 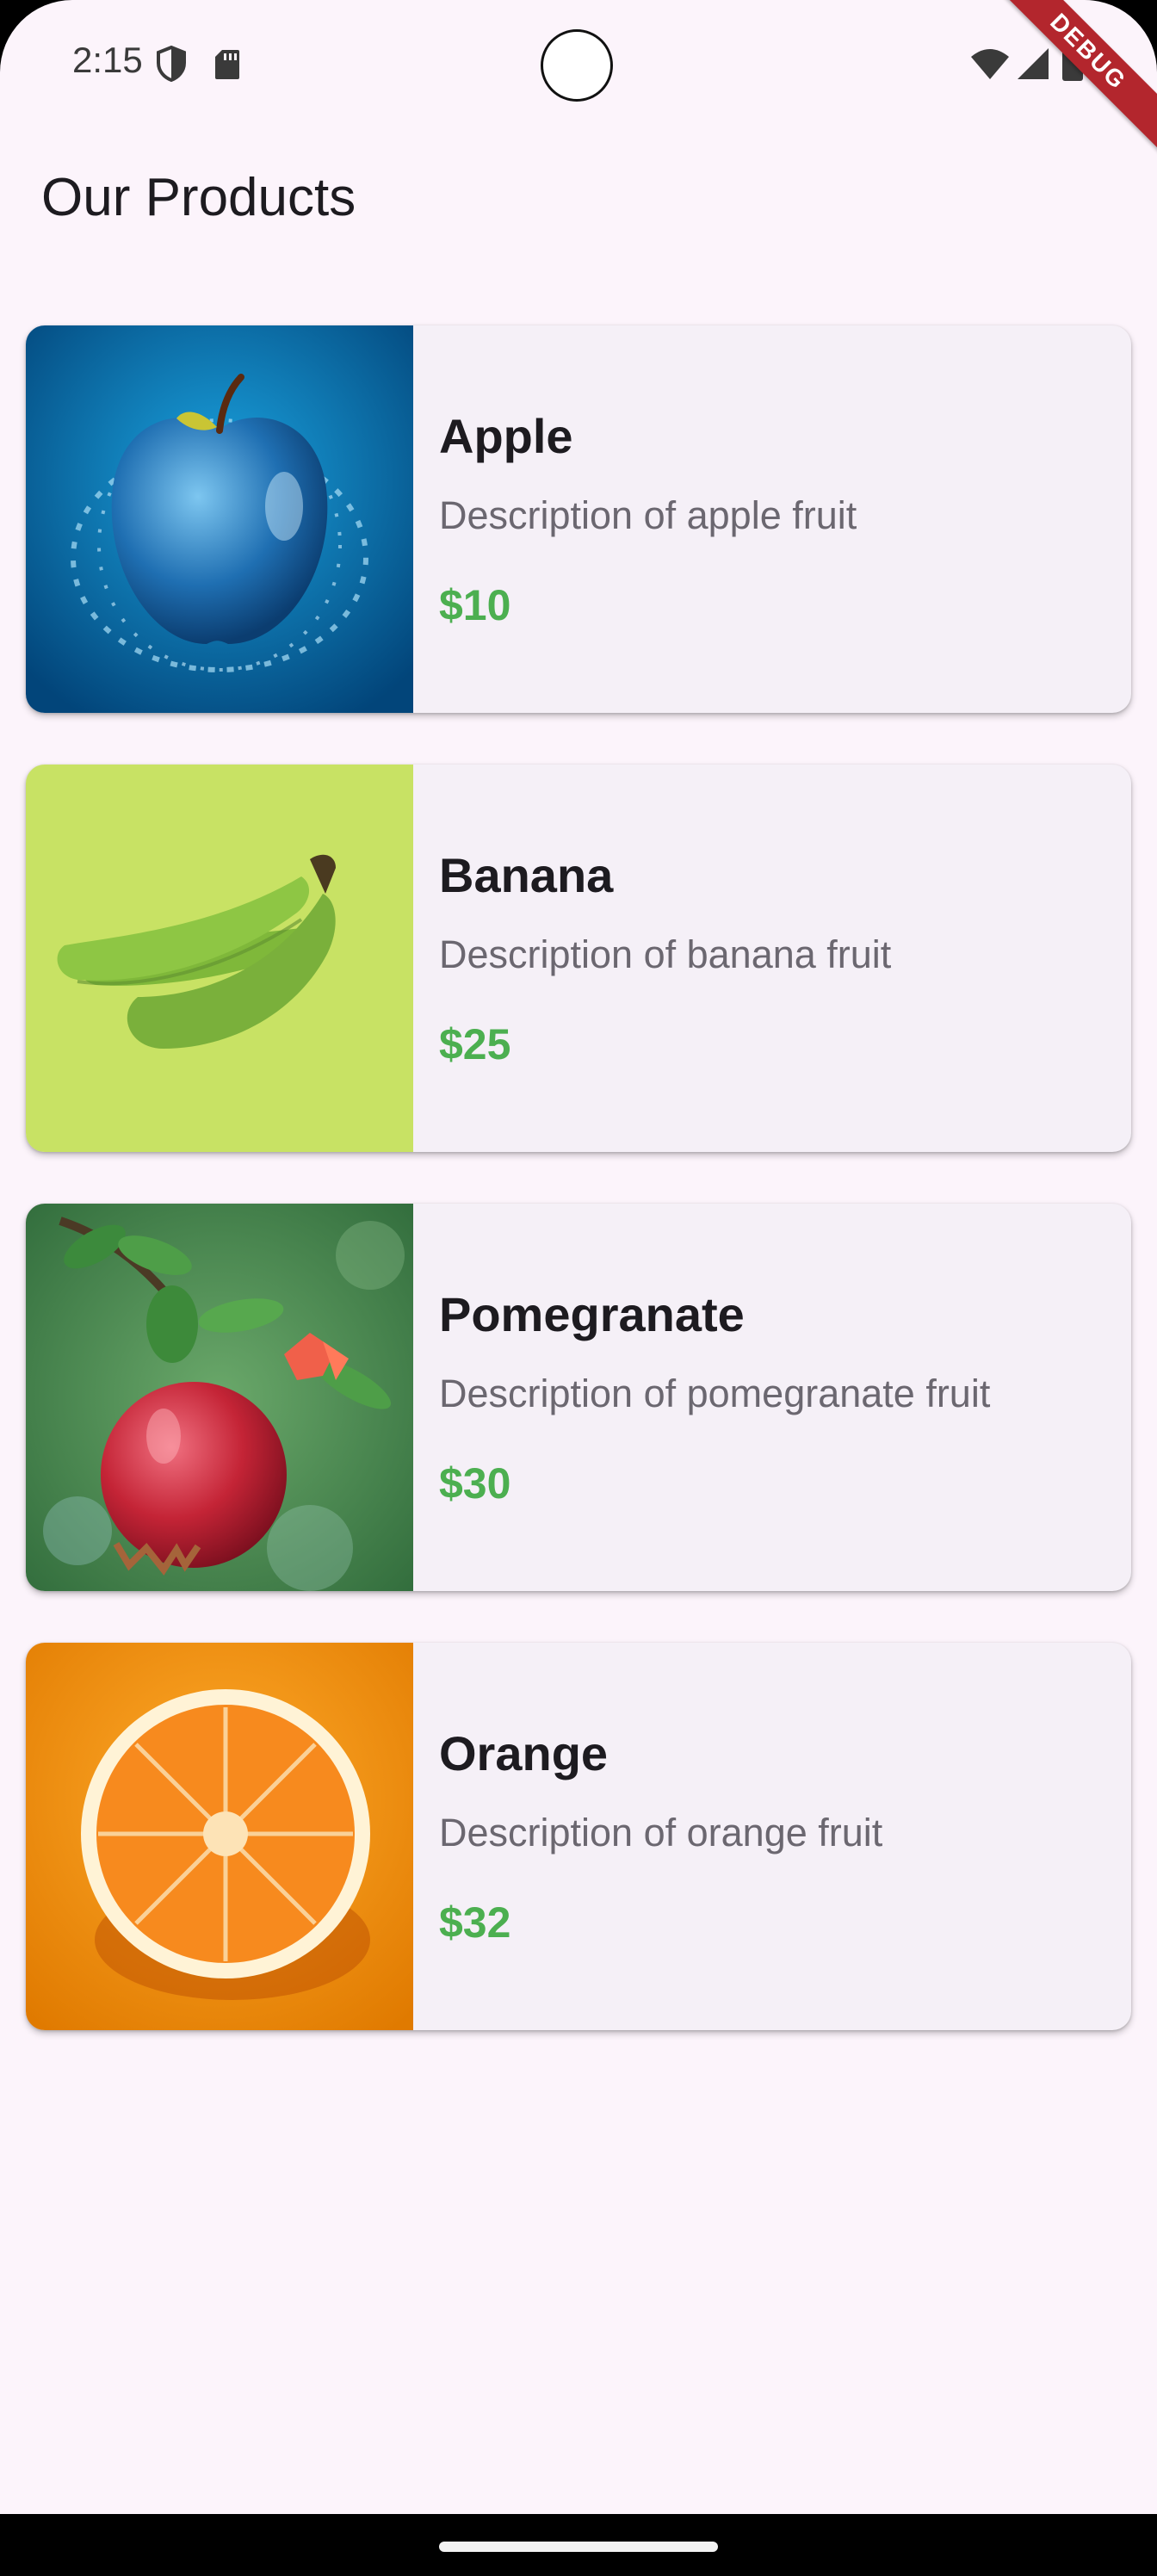 I want to click on product-description: Description of pomegranate fruit, so click(x=715, y=1394).